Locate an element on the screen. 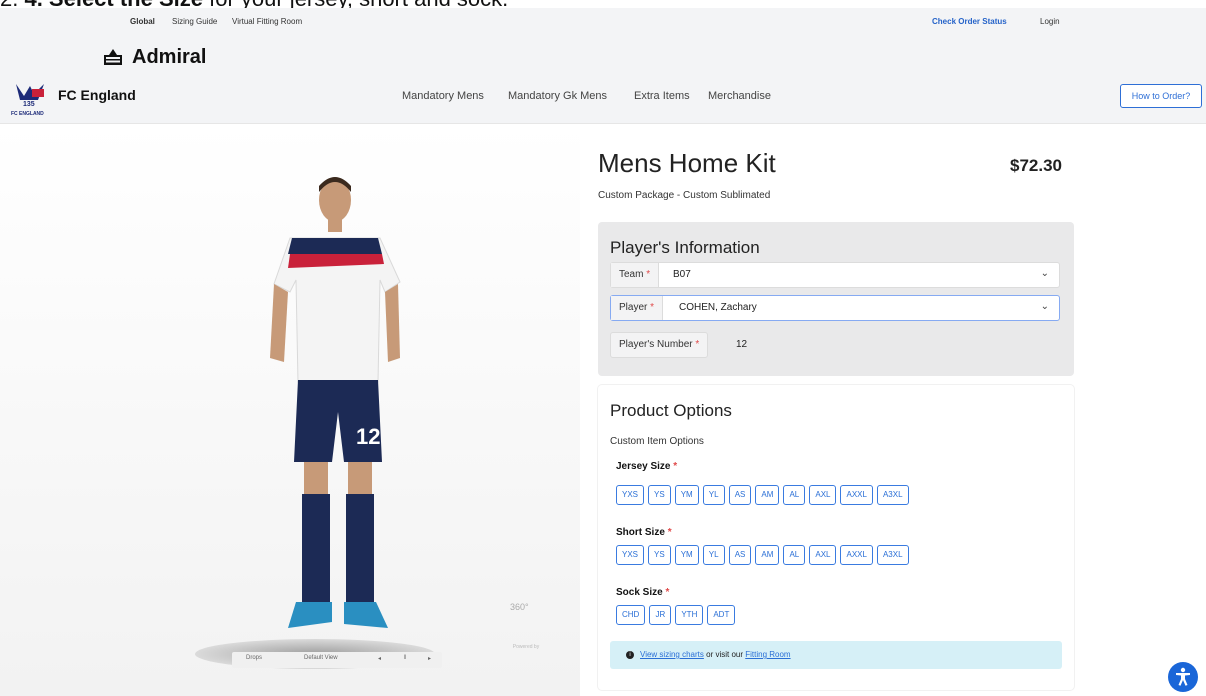  team-label: Team * is located at coordinates (635, 275).